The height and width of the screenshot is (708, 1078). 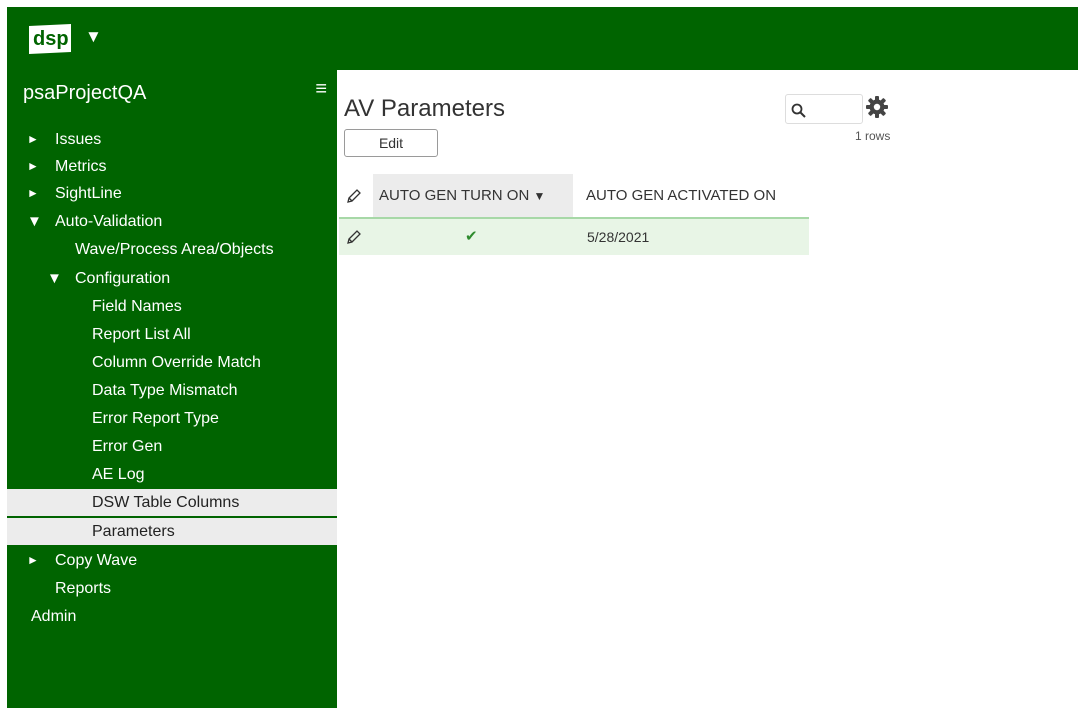 I want to click on sidebar-item-label: Wave/Process Area/Objects, so click(x=174, y=249).